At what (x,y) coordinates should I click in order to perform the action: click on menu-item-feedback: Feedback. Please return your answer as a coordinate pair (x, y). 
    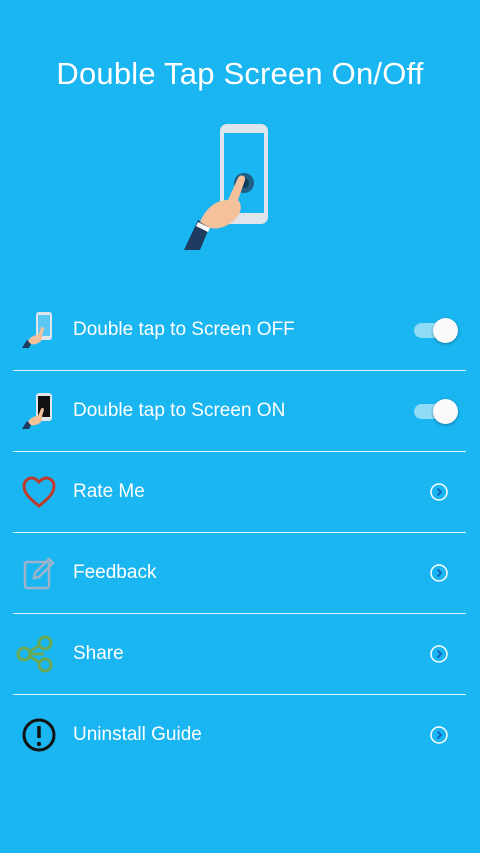
    Looking at the image, I should click on (239, 573).